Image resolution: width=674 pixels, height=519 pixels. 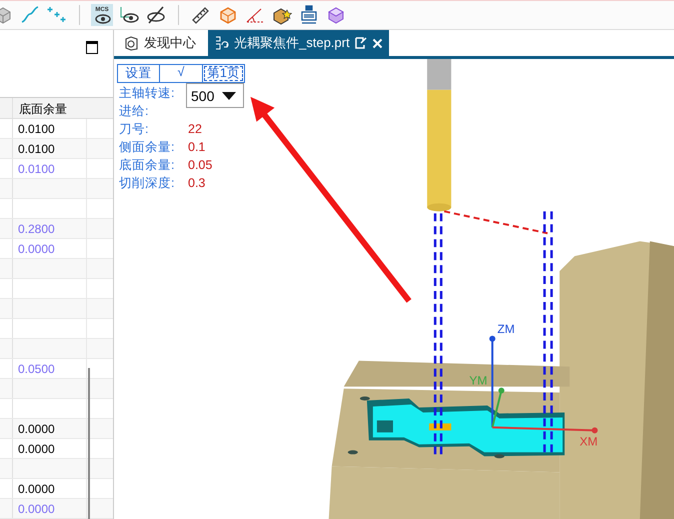 I want to click on document-tab: 光耦聚焦件_step.prt, so click(x=298, y=43).